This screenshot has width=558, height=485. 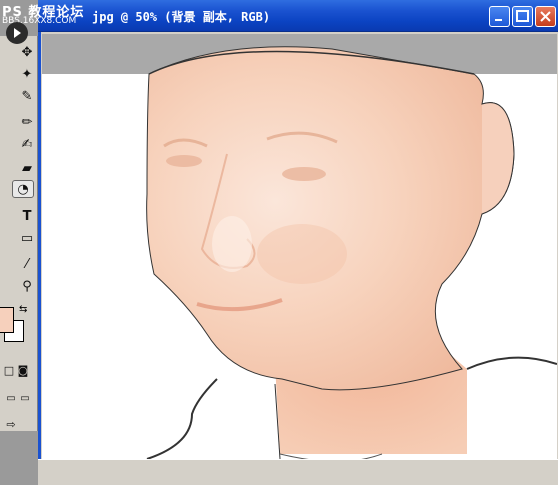 What do you see at coordinates (298, 16) in the screenshot?
I see `document-title-bar: jpg @ 50% (背景 副本, RGB)` at bounding box center [298, 16].